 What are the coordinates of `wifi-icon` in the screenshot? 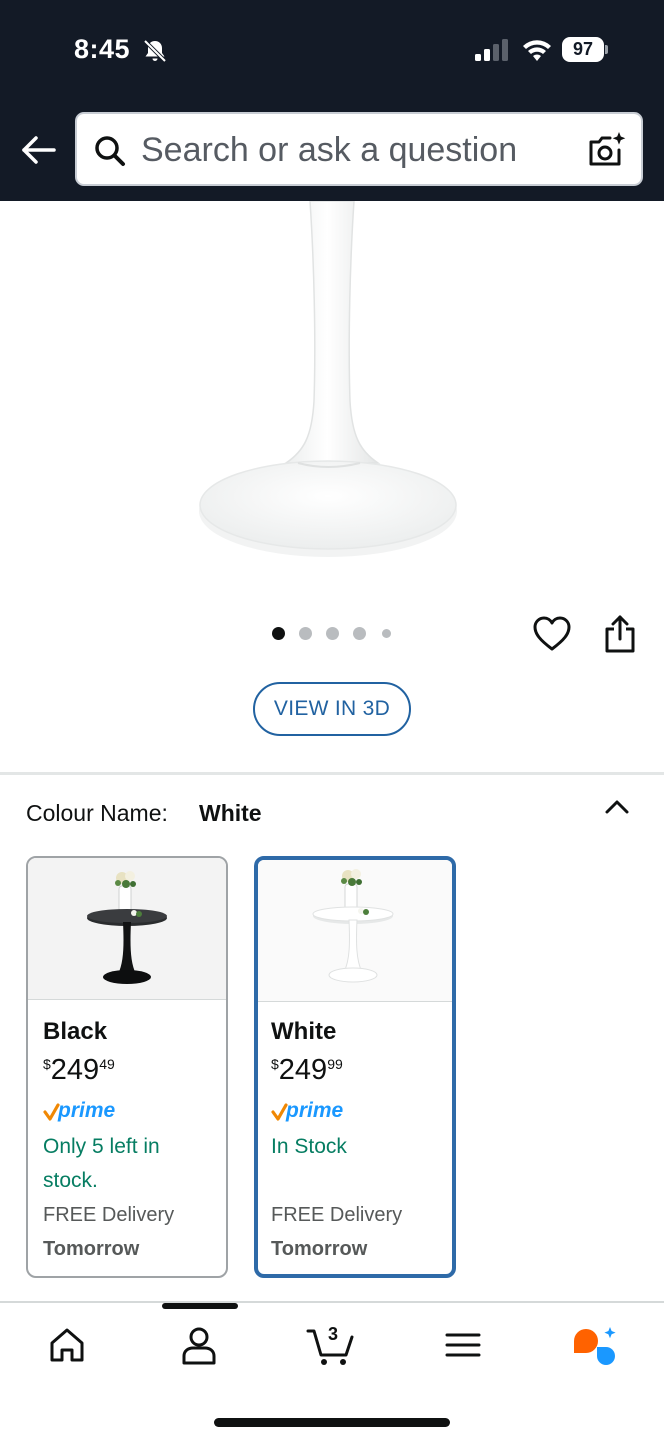 It's located at (537, 50).